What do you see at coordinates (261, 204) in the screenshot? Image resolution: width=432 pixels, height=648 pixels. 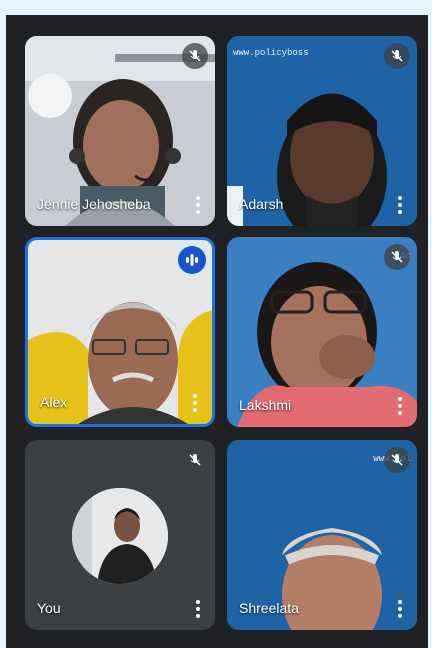 I see `participant-name: Adarsh` at bounding box center [261, 204].